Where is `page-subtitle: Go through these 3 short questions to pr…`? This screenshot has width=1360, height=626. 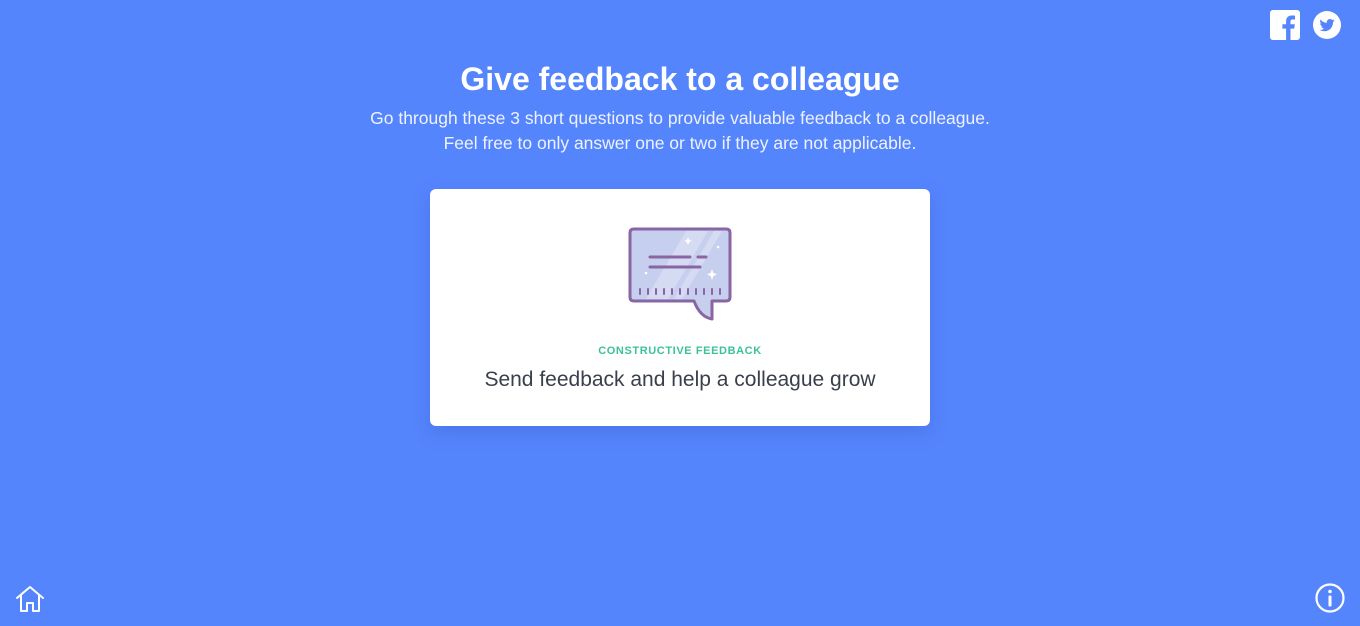 page-subtitle: Go through these 3 short questions to pr… is located at coordinates (680, 131).